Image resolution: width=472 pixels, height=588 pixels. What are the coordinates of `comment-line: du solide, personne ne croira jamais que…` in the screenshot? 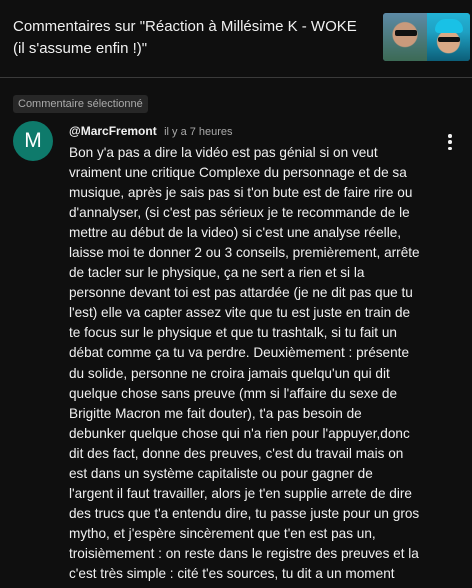 It's located at (229, 373).